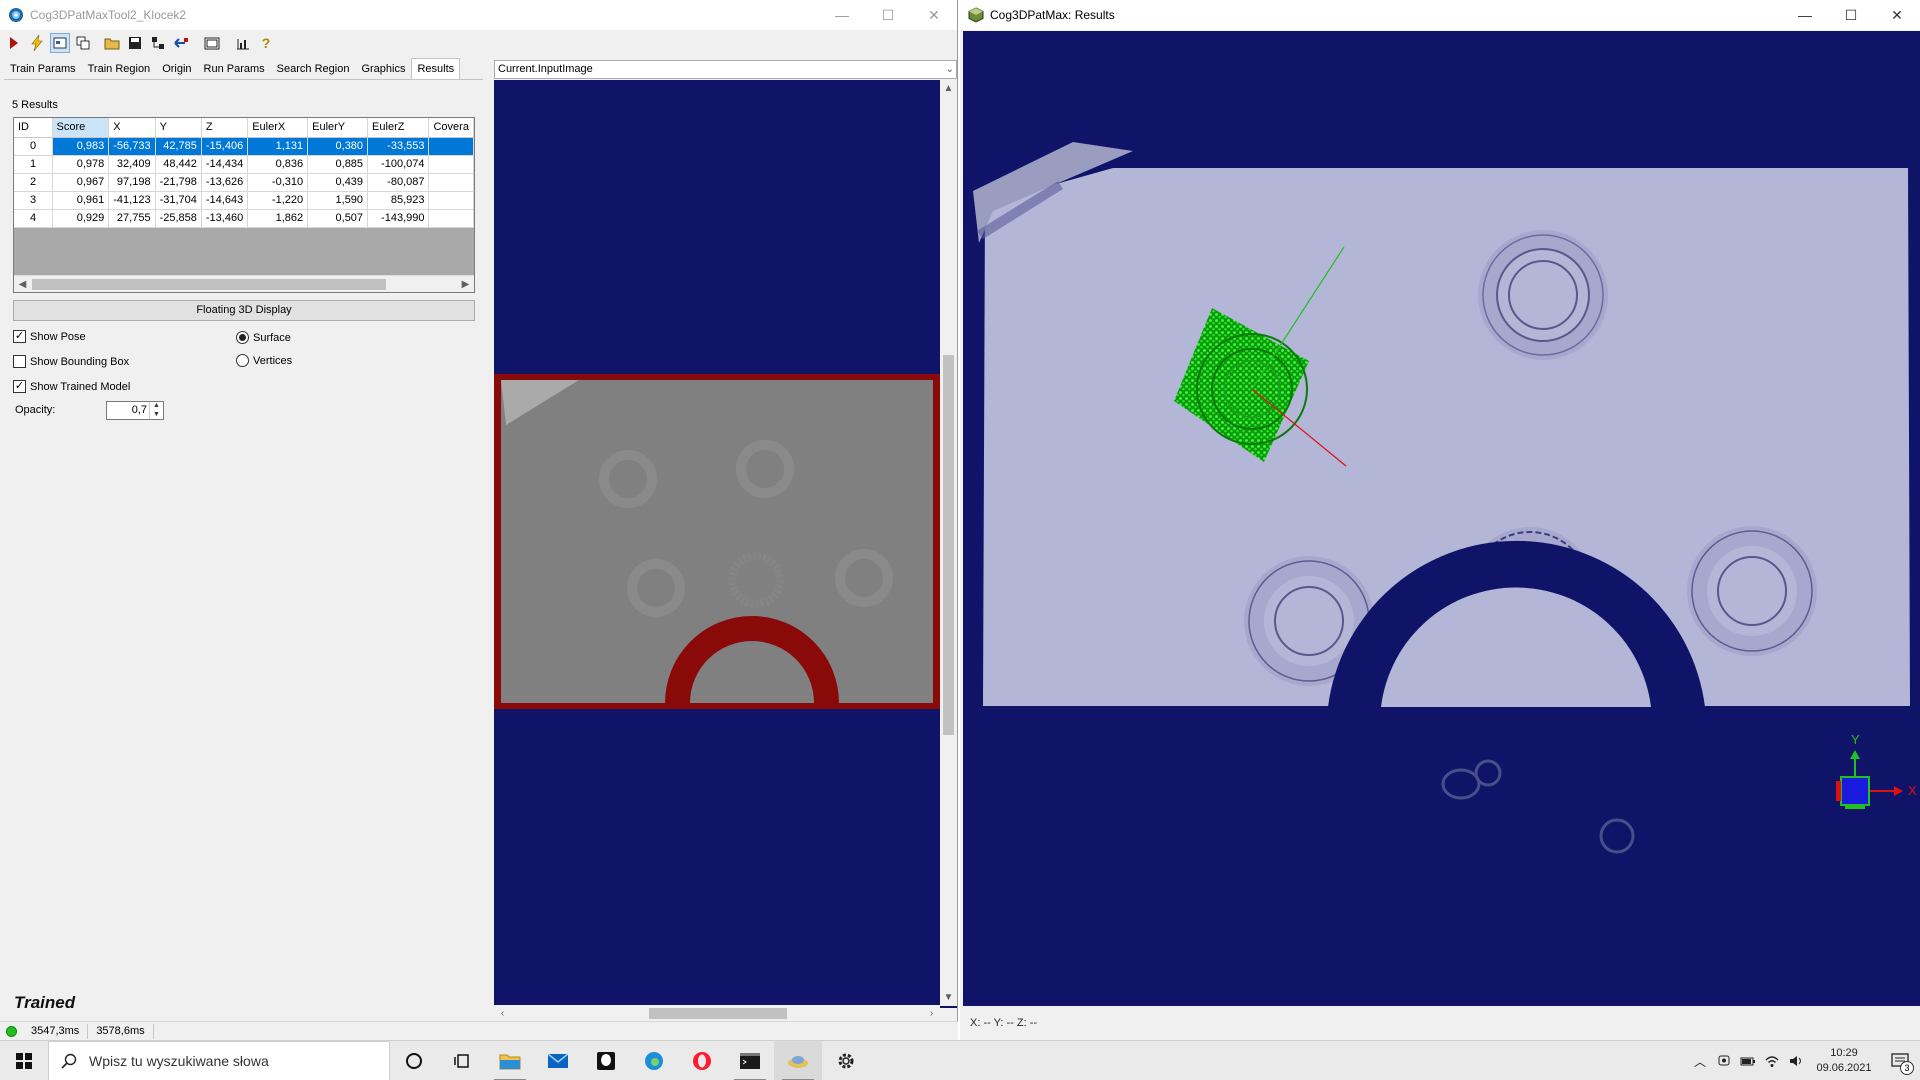 The height and width of the screenshot is (1080, 1920). What do you see at coordinates (798, 1060) in the screenshot?
I see `cognex-icon` at bounding box center [798, 1060].